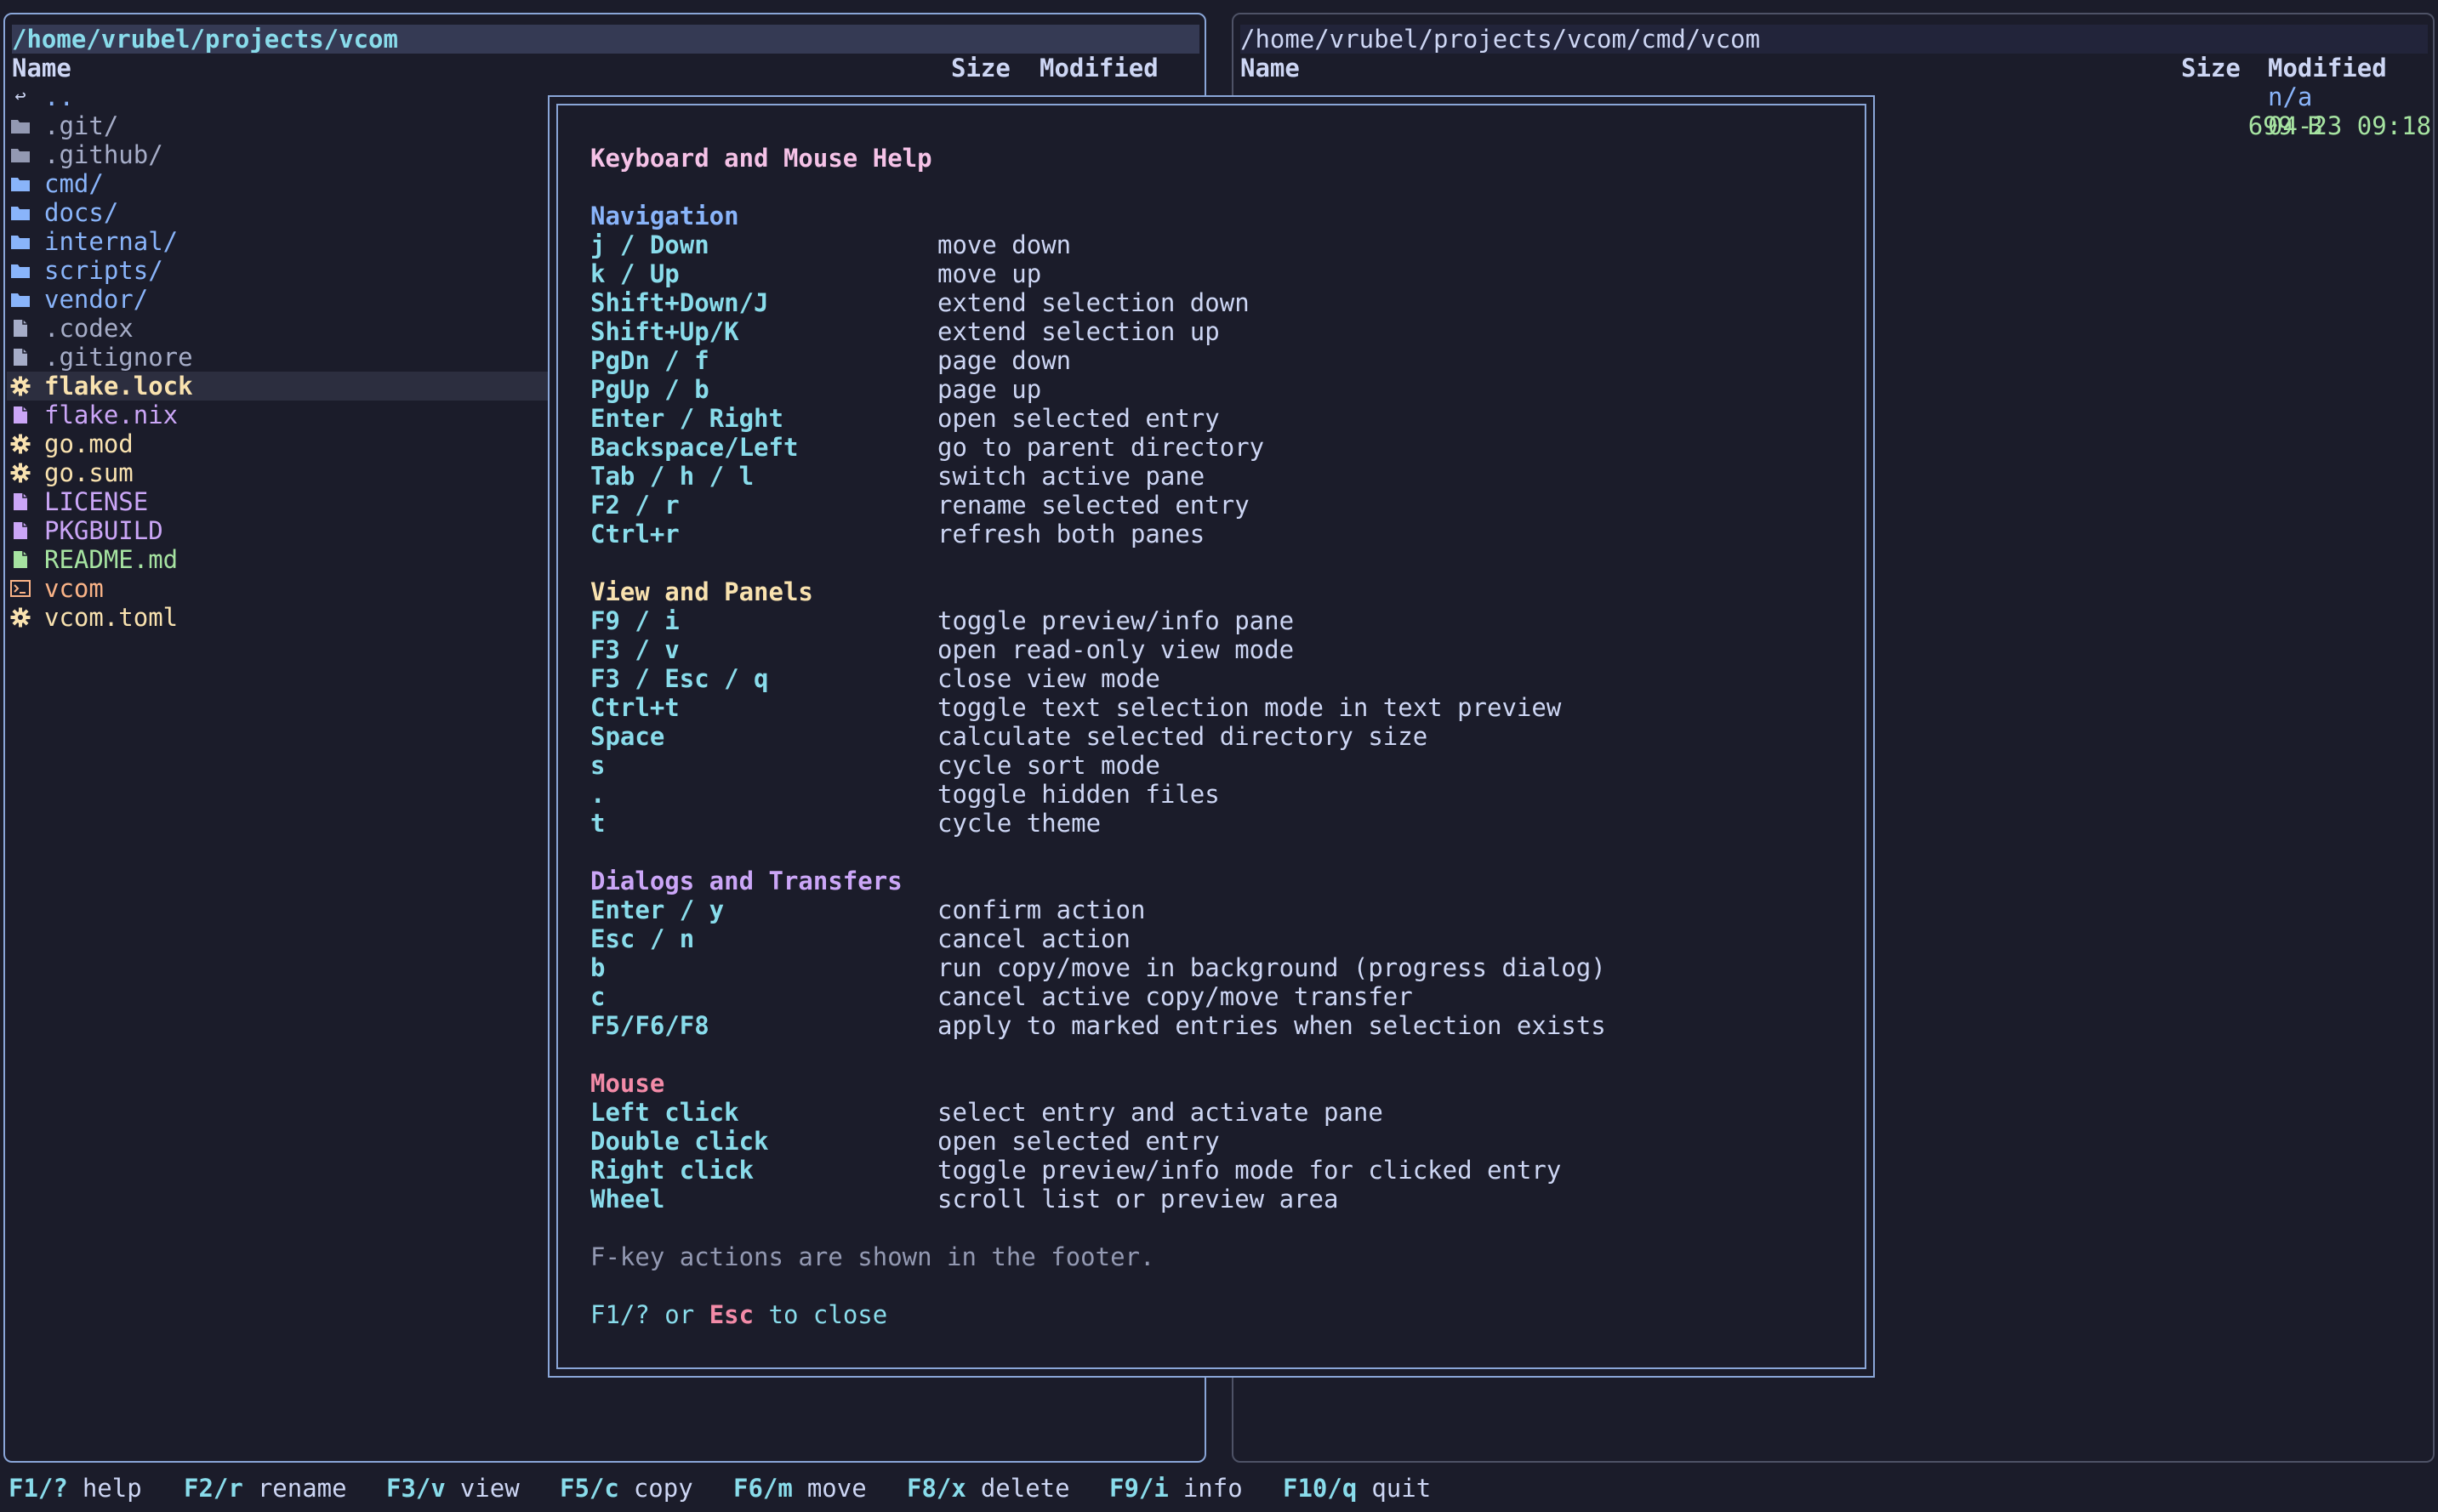  I want to click on help-shortcut-key: F9 / i, so click(635, 620).